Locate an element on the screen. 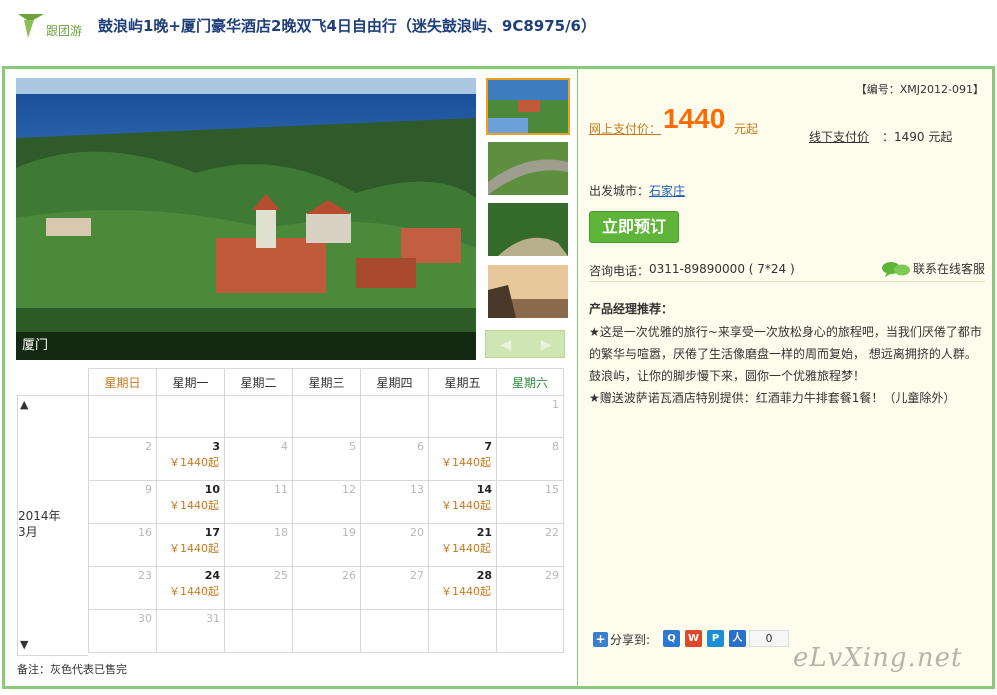 The image size is (997, 695). calendar-day-number: 17 is located at coordinates (212, 532).